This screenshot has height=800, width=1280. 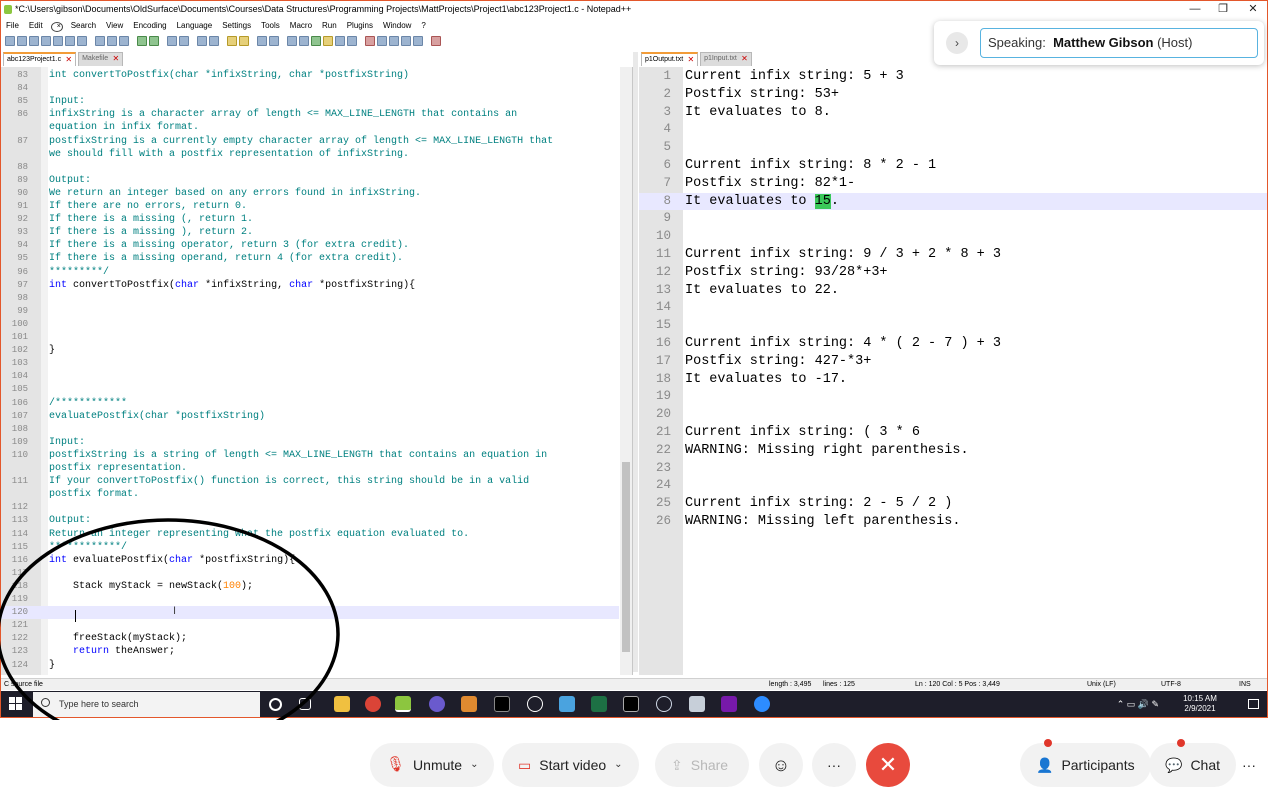 What do you see at coordinates (432, 765) in the screenshot?
I see `unmute-button: 🎙 Unmute ⌄` at bounding box center [432, 765].